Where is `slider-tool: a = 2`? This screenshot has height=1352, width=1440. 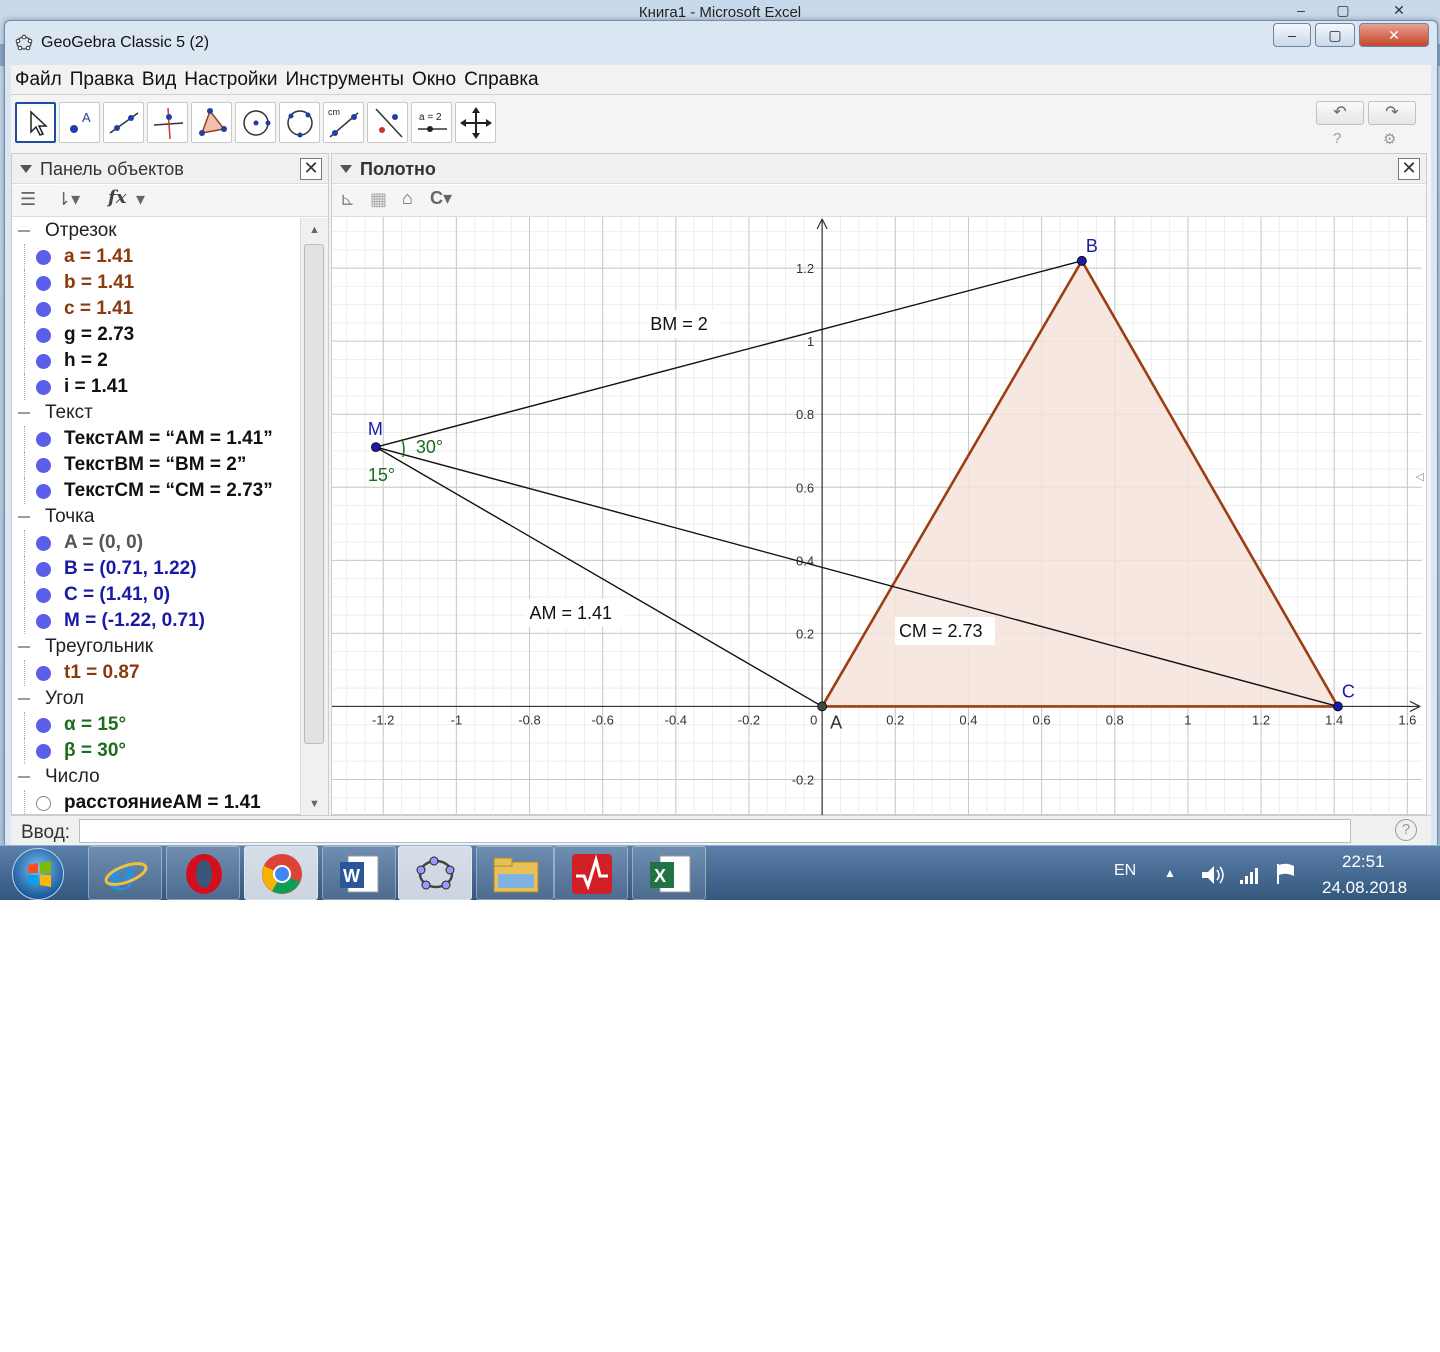 slider-tool: a = 2 is located at coordinates (431, 122).